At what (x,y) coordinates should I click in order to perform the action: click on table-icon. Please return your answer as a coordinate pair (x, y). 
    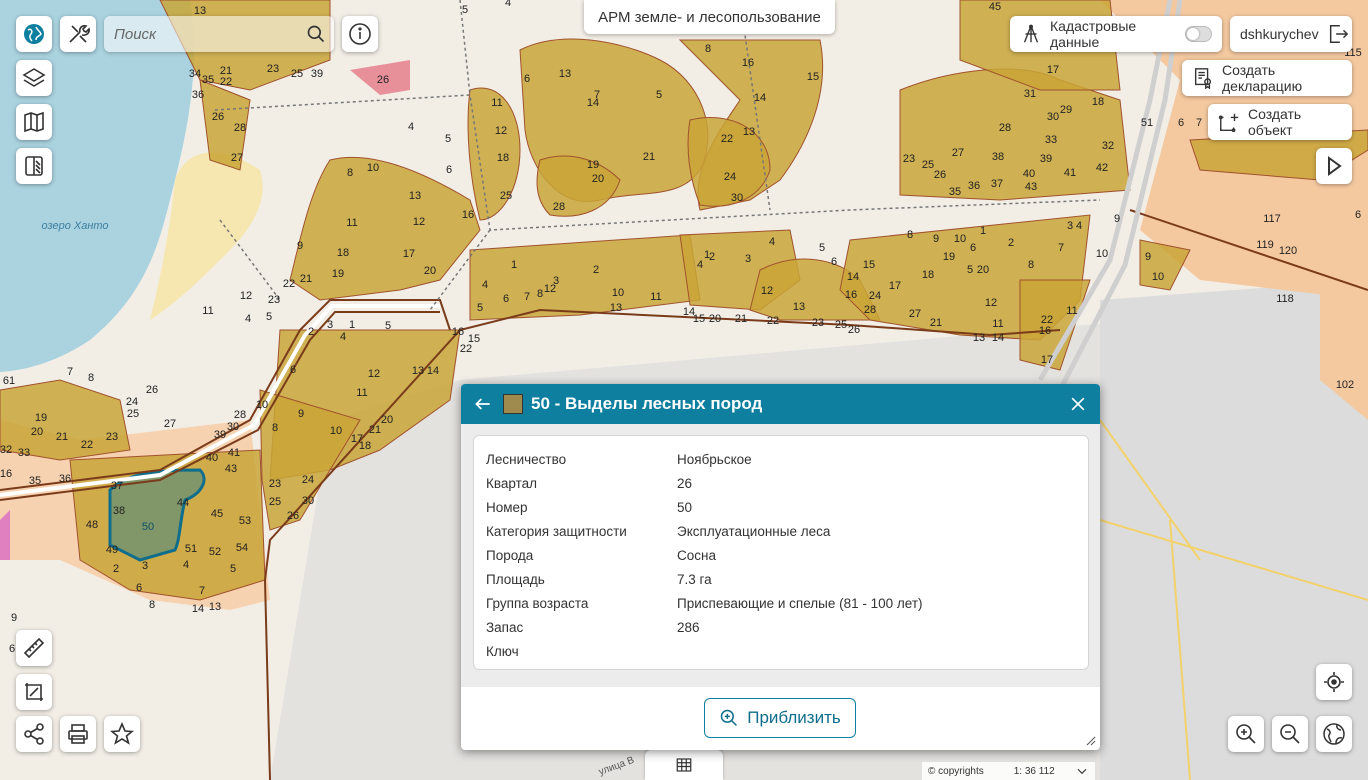
    Looking at the image, I should click on (684, 765).